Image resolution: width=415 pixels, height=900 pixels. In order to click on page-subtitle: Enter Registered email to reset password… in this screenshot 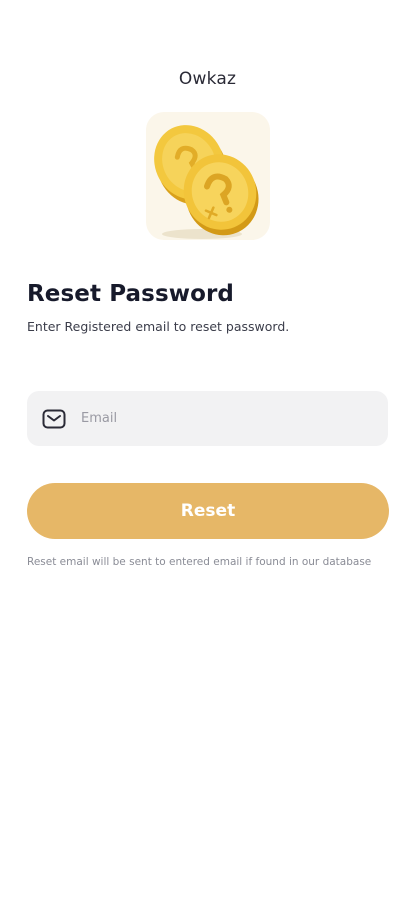, I will do `click(158, 326)`.